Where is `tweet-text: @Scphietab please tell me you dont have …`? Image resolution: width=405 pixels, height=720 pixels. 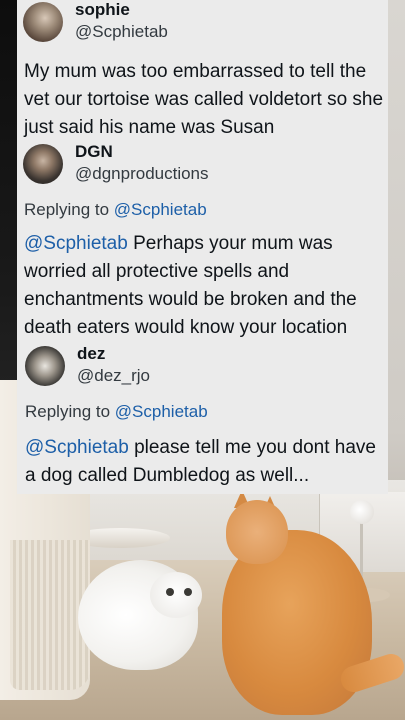 tweet-text: @Scphietab please tell me you dont have … is located at coordinates (206, 462).